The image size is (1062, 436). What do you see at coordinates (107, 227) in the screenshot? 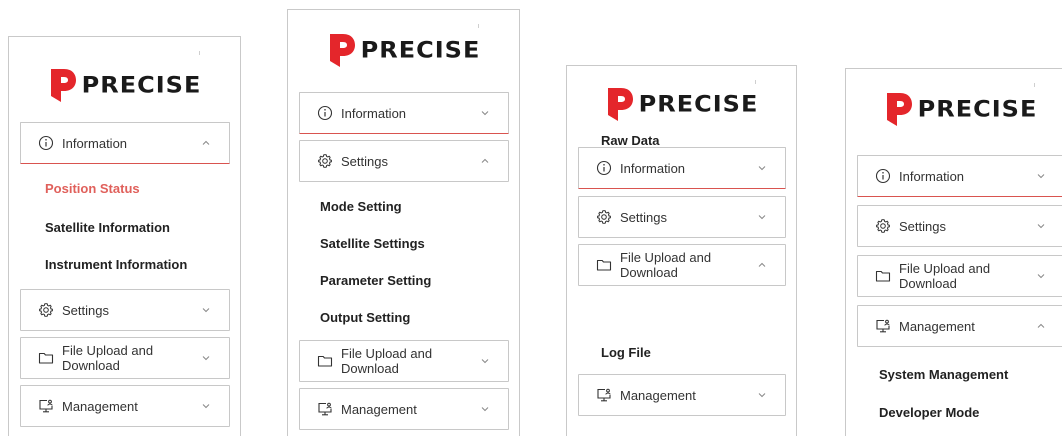
I see `submenu-satellite-information: Satellite Information` at bounding box center [107, 227].